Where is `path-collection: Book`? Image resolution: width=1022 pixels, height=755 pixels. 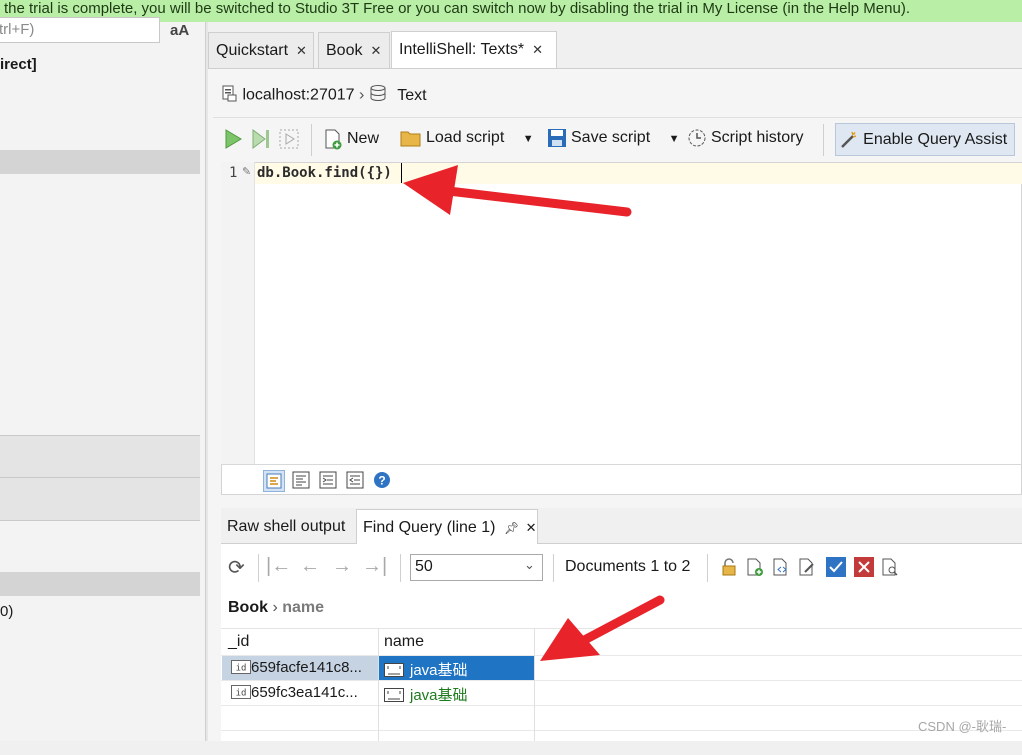 path-collection: Book is located at coordinates (248, 607).